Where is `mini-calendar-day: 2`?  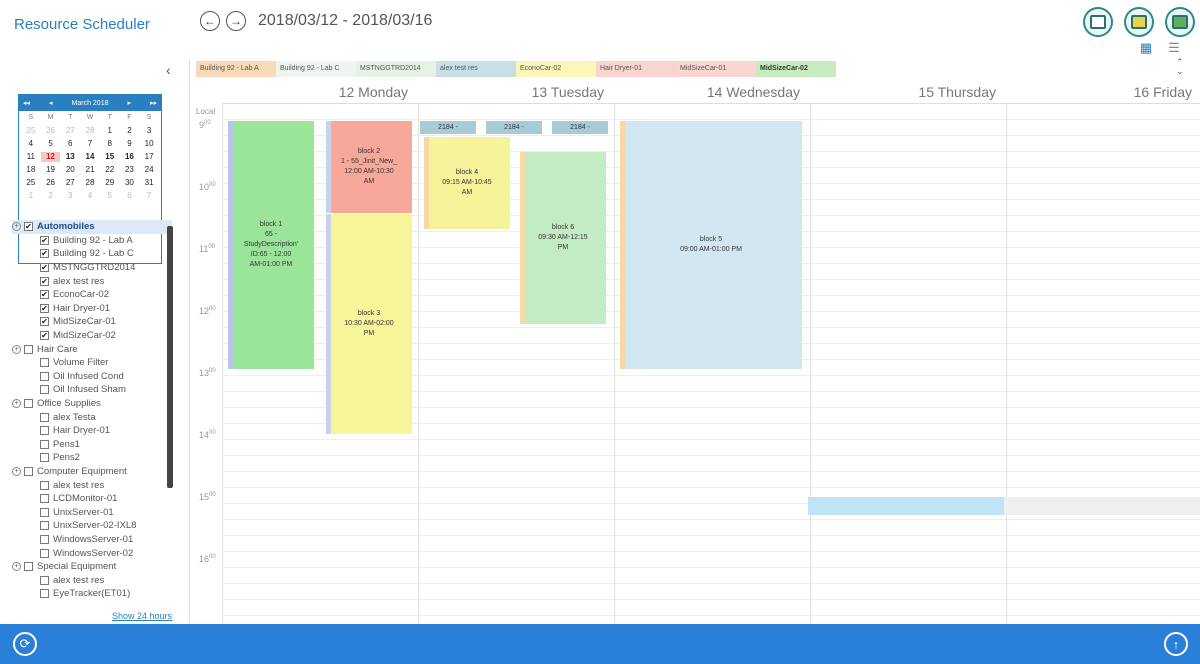
mini-calendar-day: 2 is located at coordinates (51, 196).